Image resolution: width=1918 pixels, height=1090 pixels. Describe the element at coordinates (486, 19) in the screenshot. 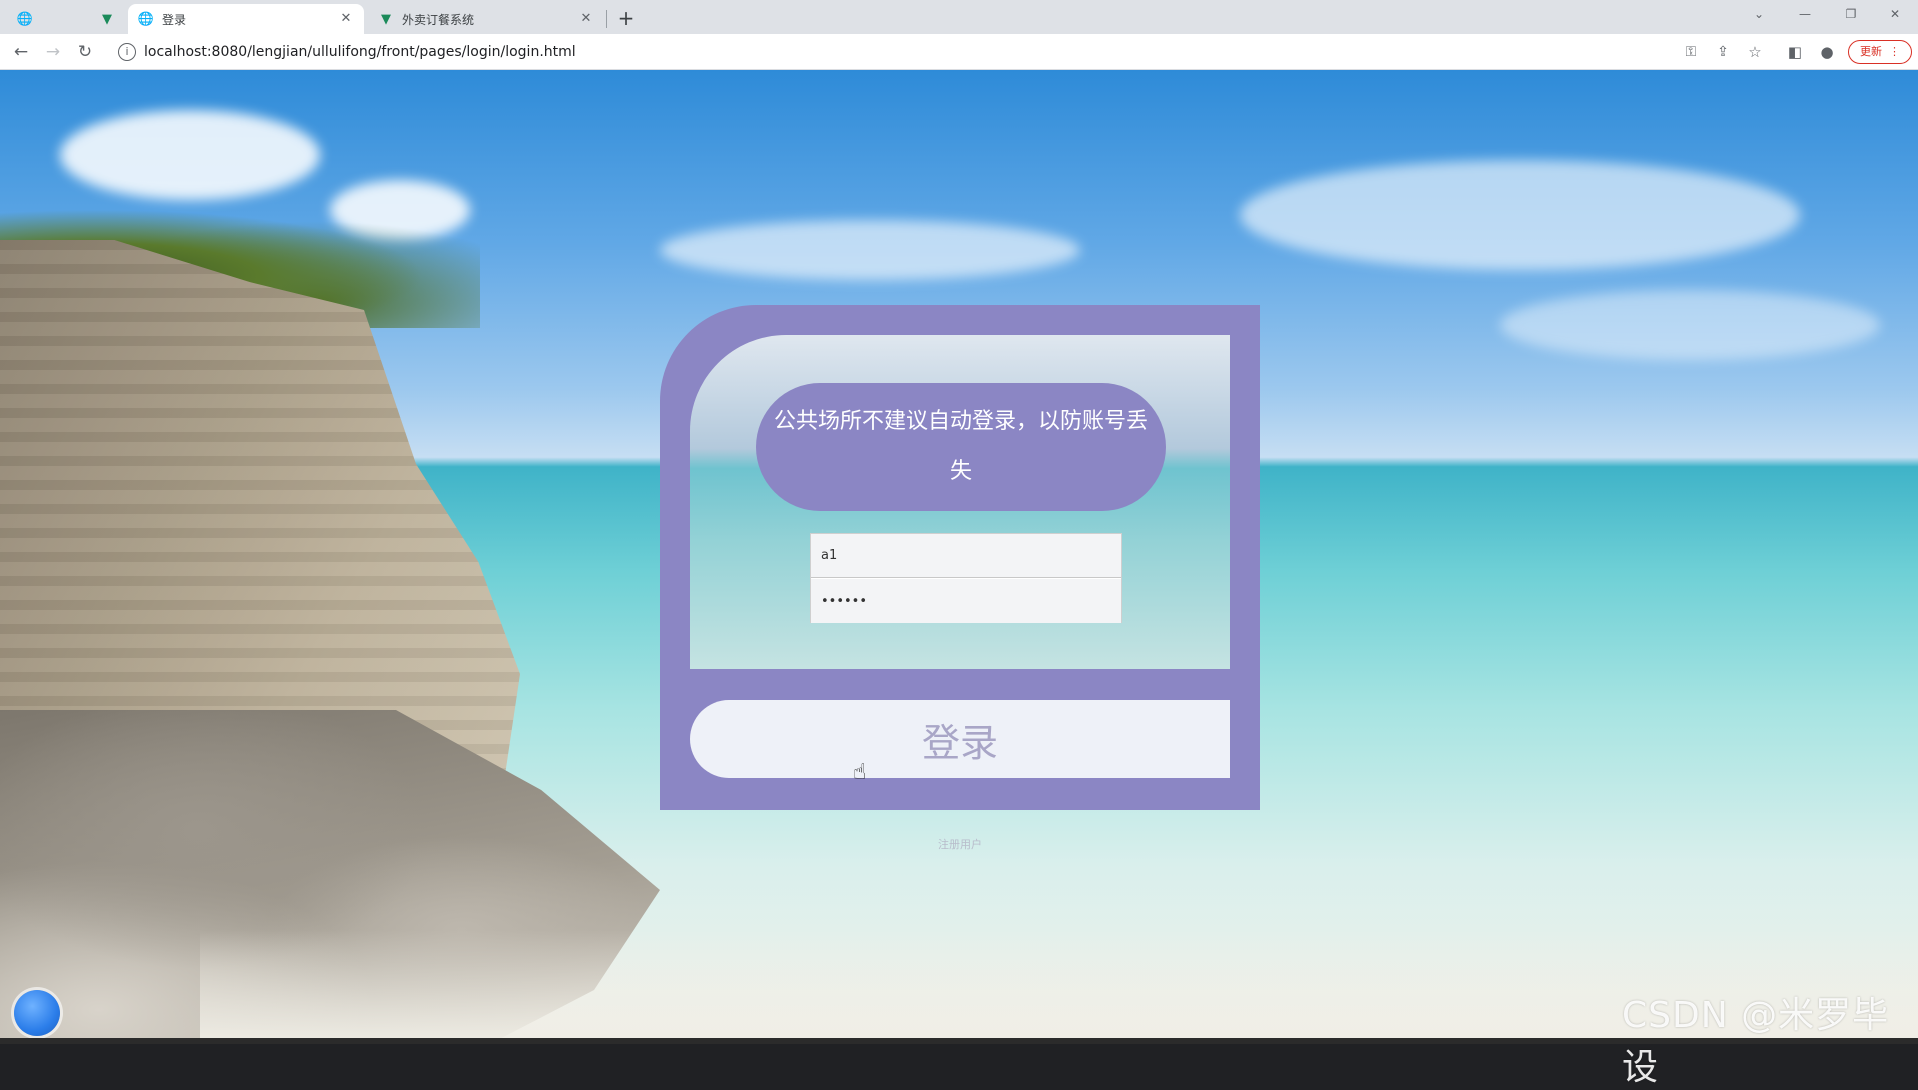

I see `tab-takeout-system: ▼ 外卖订餐系统 ✕` at that location.